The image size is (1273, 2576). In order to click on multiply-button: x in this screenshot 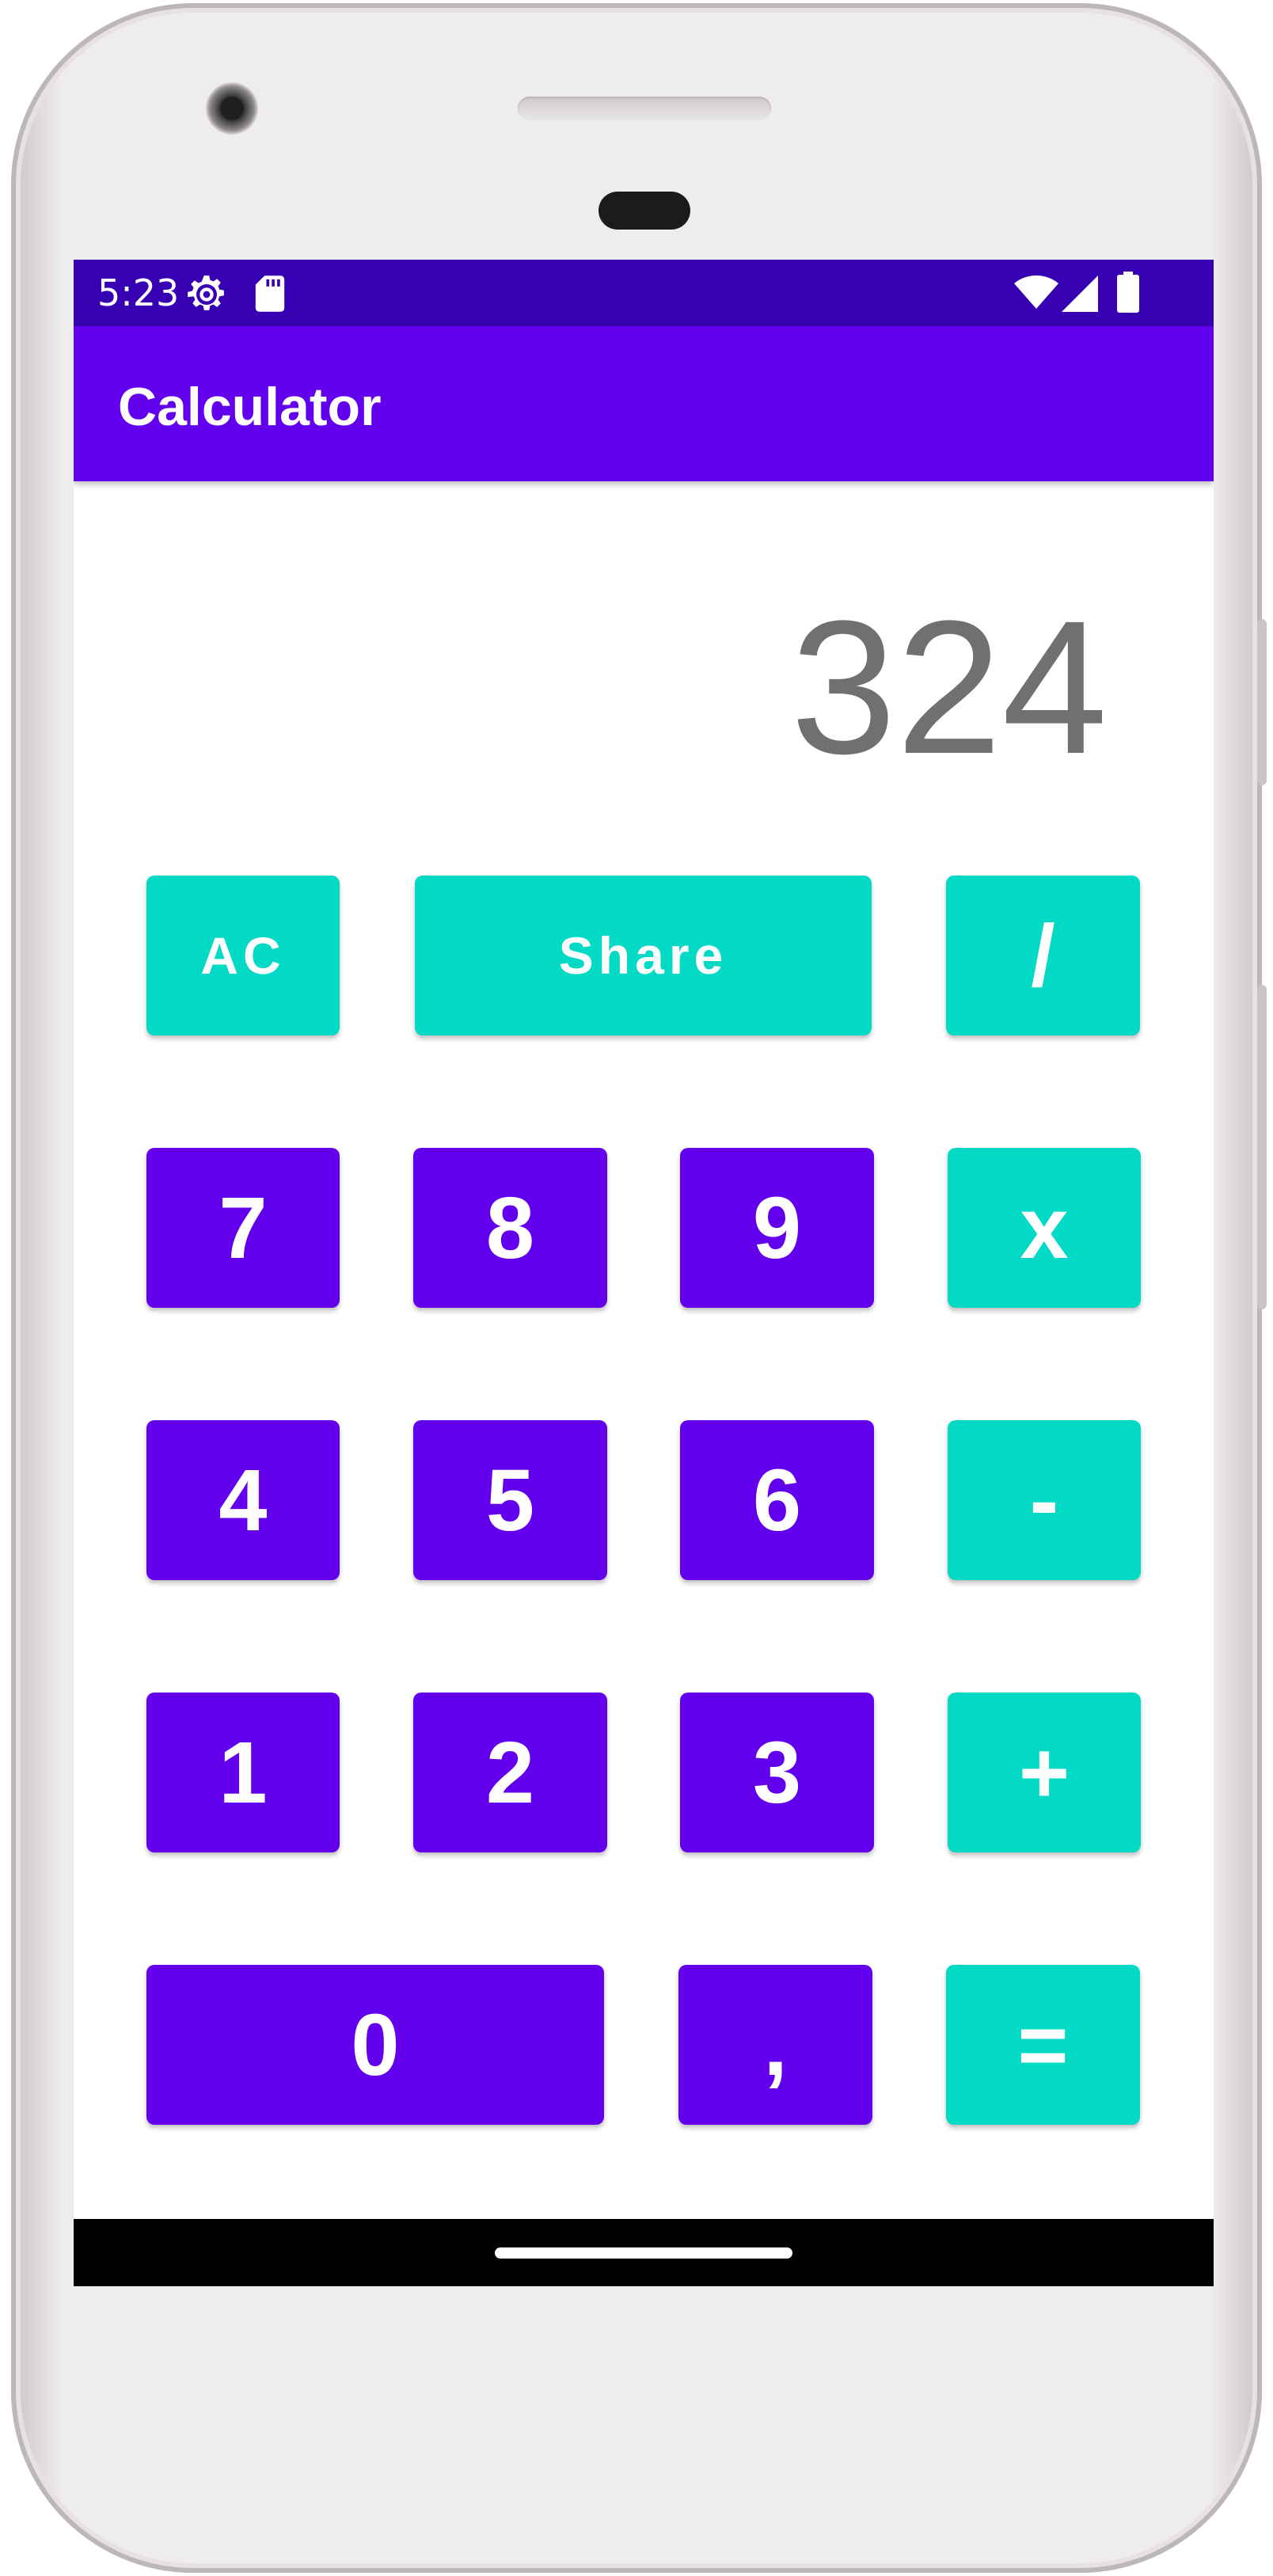, I will do `click(1044, 1228)`.